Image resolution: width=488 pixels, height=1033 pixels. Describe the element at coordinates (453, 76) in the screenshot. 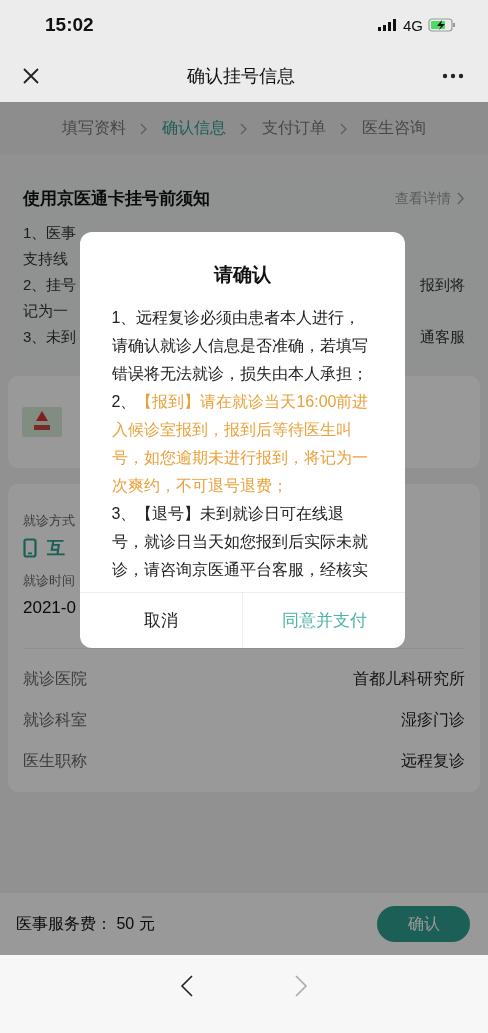

I see `more-icon` at that location.